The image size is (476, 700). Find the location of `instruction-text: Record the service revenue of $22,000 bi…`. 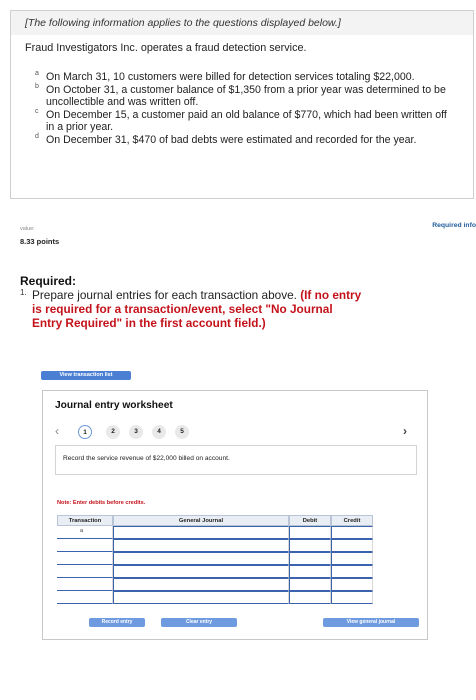

instruction-text: Record the service revenue of $22,000 bi… is located at coordinates (146, 458).